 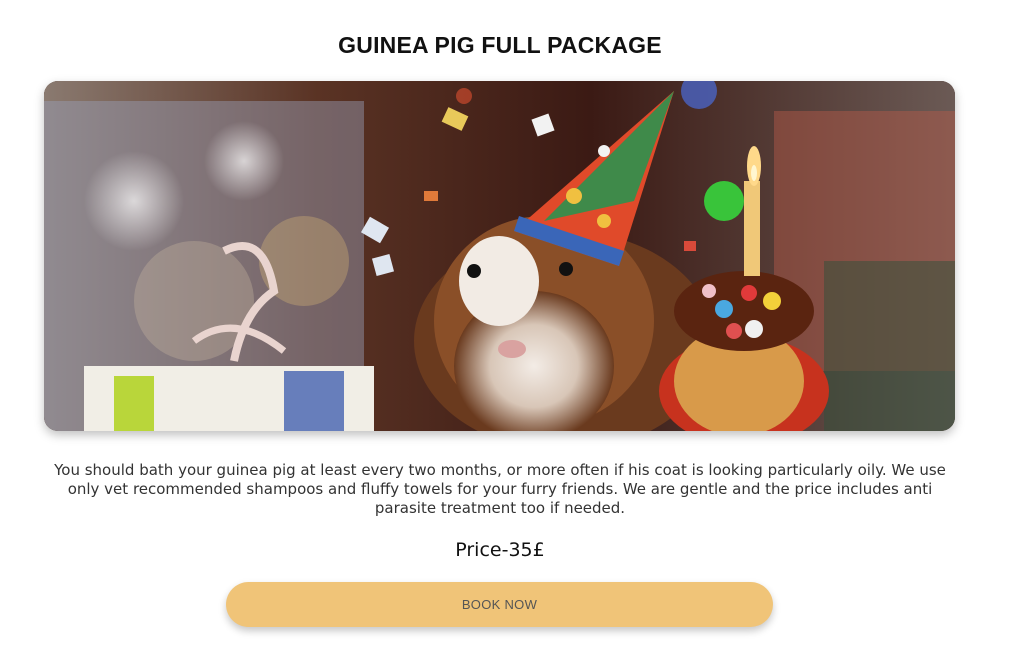 I want to click on price-label: Price-35£, so click(x=500, y=550).